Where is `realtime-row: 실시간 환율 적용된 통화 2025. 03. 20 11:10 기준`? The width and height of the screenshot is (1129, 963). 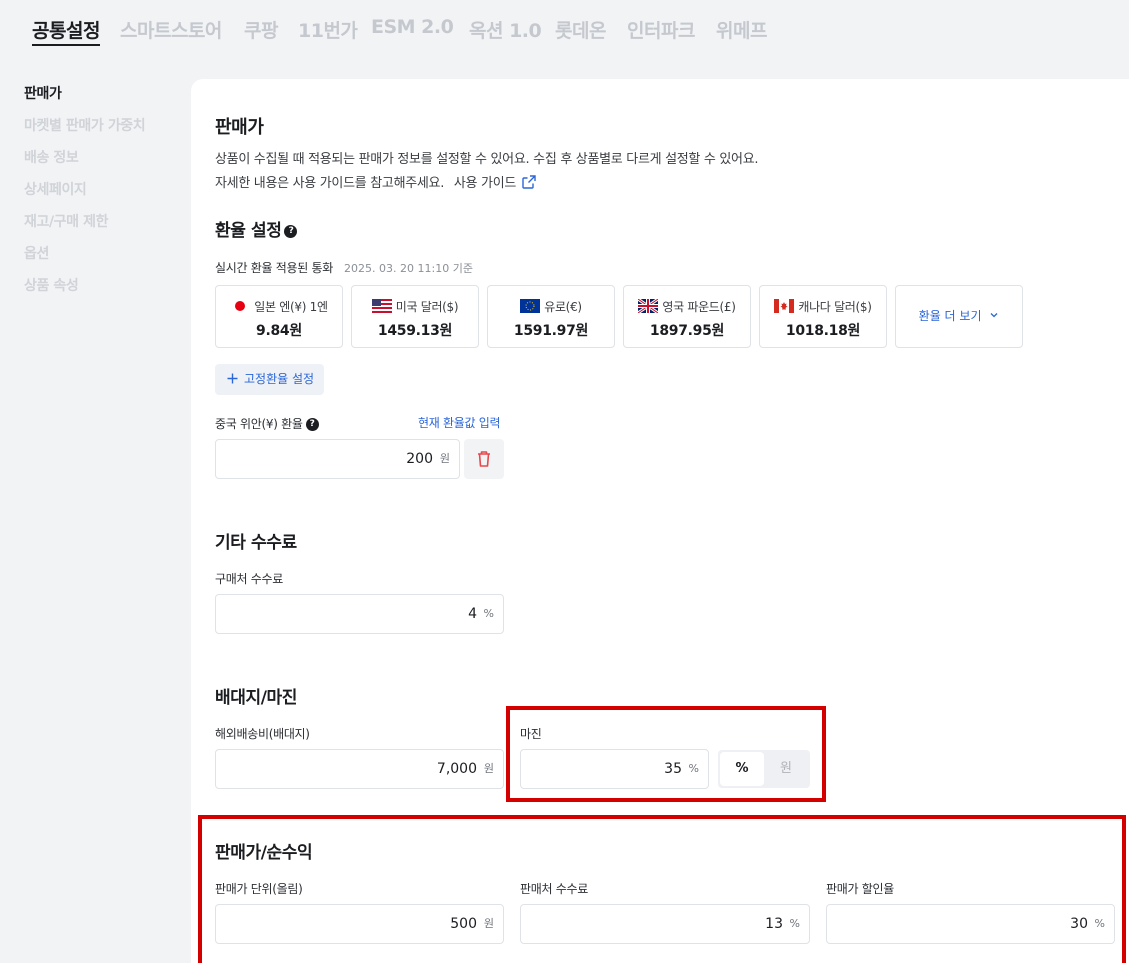
realtime-row: 실시간 환율 적용된 통화 2025. 03. 20 11:10 기준 is located at coordinates (344, 266).